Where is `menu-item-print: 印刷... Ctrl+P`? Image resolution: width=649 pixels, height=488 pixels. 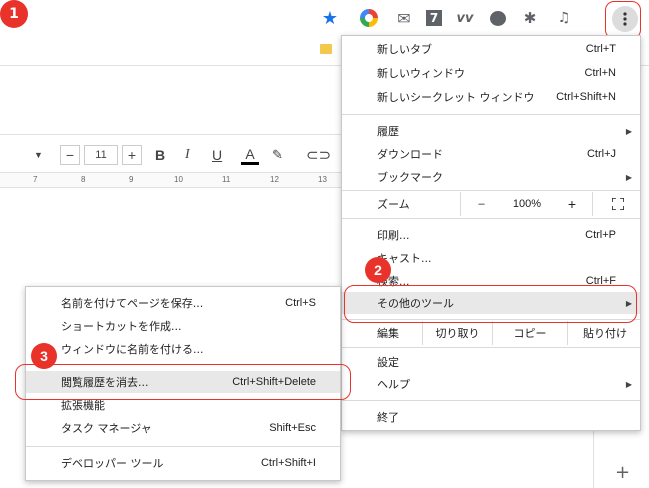
menu-item-print: 印刷... Ctrl+P is located at coordinates (491, 235).